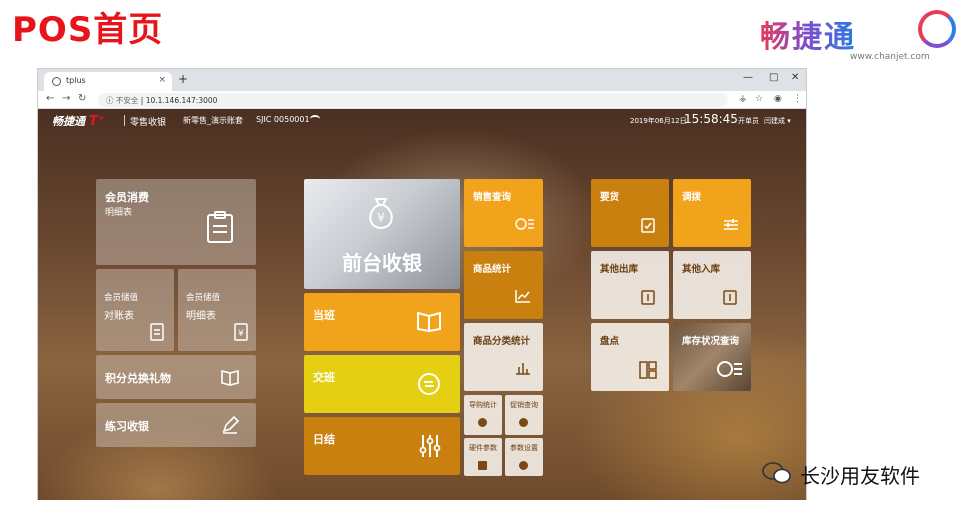  Describe the element at coordinates (773, 77) in the screenshot. I see `maximize-icon: □` at that location.